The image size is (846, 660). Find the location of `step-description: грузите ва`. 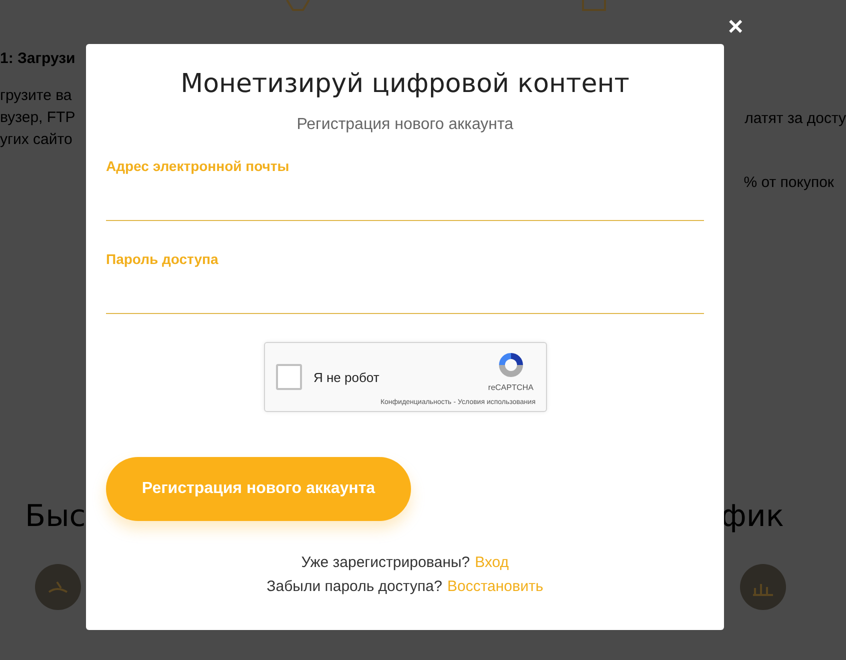

step-description: грузите ва is located at coordinates (36, 96).